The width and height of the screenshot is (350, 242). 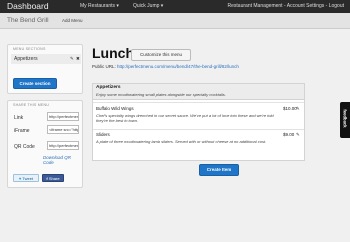 I want to click on menu-title: Lunch, so click(x=113, y=53).